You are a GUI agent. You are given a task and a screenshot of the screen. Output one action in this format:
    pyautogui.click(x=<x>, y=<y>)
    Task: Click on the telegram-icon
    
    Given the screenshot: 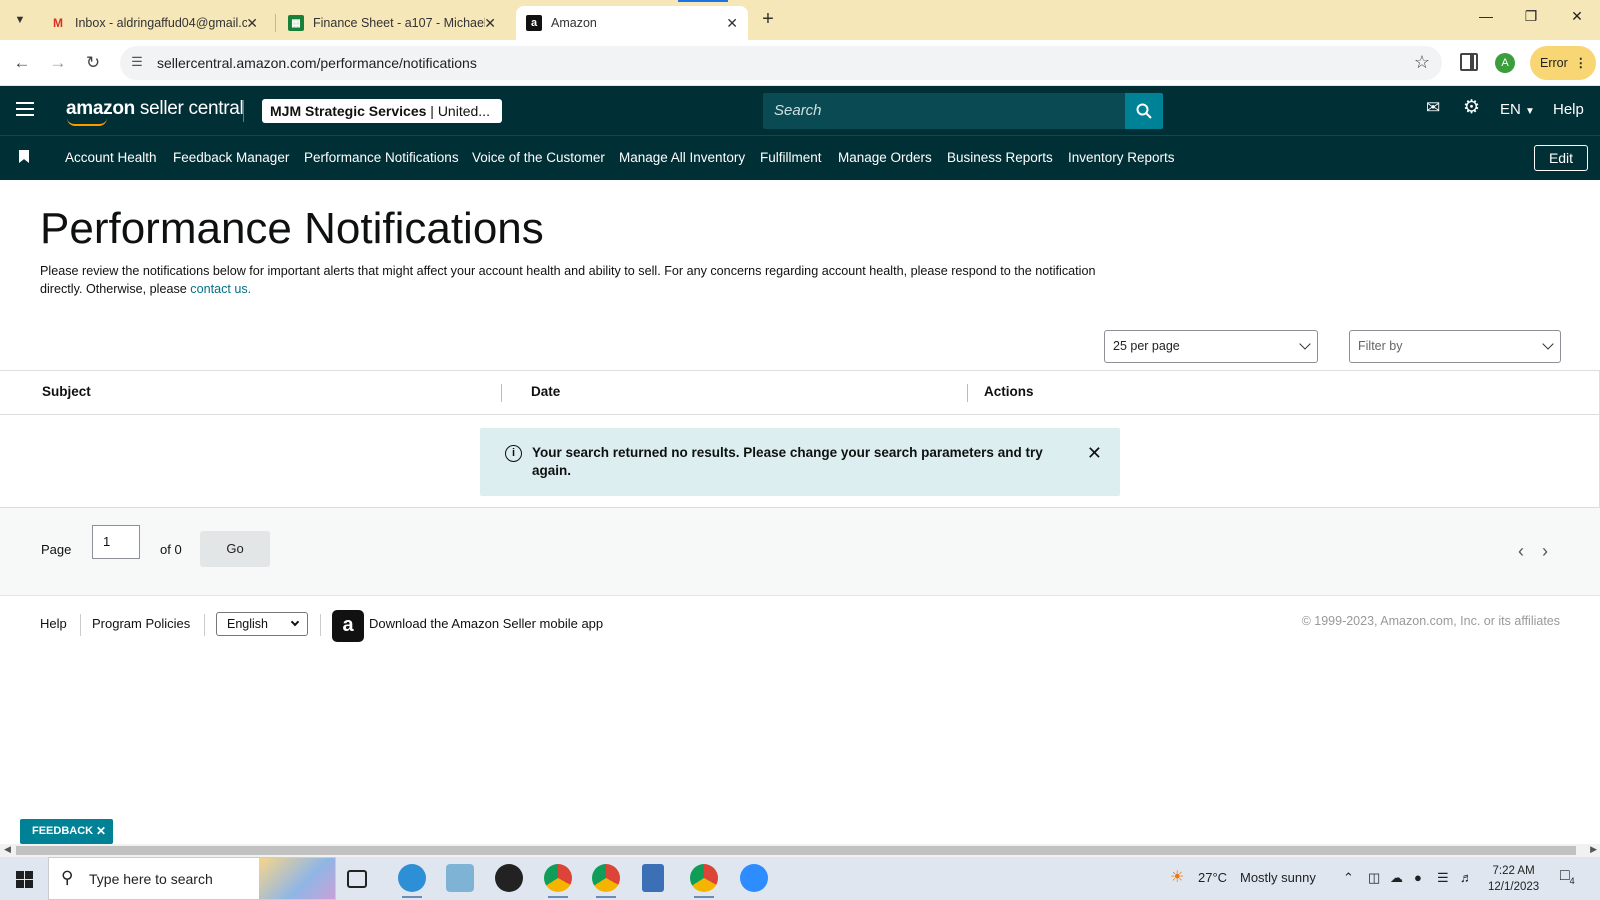 What is the action you would take?
    pyautogui.click(x=412, y=881)
    